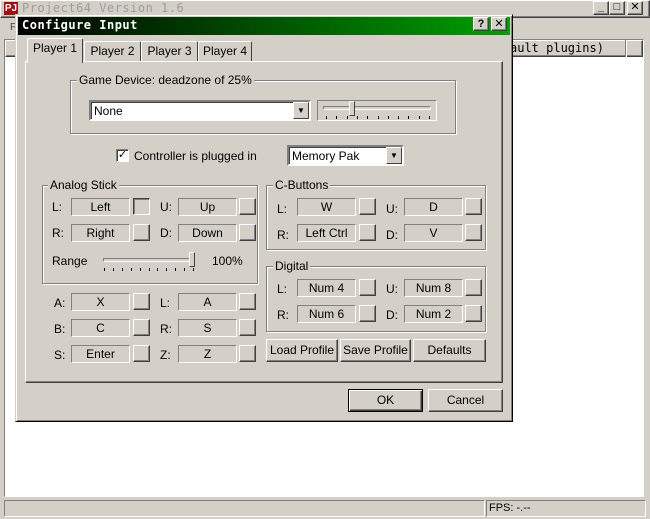  Describe the element at coordinates (200, 110) in the screenshot. I see `game-device-select: None ▼` at that location.